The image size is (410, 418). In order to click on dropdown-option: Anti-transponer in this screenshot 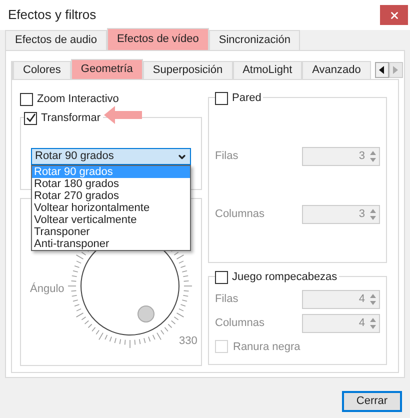, I will do `click(111, 244)`.